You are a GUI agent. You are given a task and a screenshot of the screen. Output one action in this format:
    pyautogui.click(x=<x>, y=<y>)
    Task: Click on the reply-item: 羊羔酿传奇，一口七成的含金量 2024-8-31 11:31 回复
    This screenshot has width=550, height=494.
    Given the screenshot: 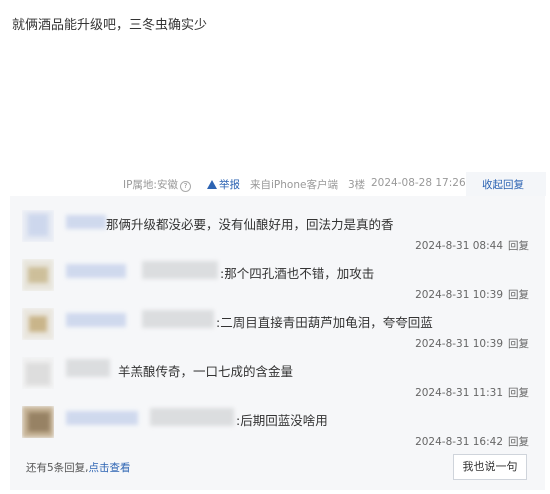 What is the action you would take?
    pyautogui.click(x=277, y=377)
    